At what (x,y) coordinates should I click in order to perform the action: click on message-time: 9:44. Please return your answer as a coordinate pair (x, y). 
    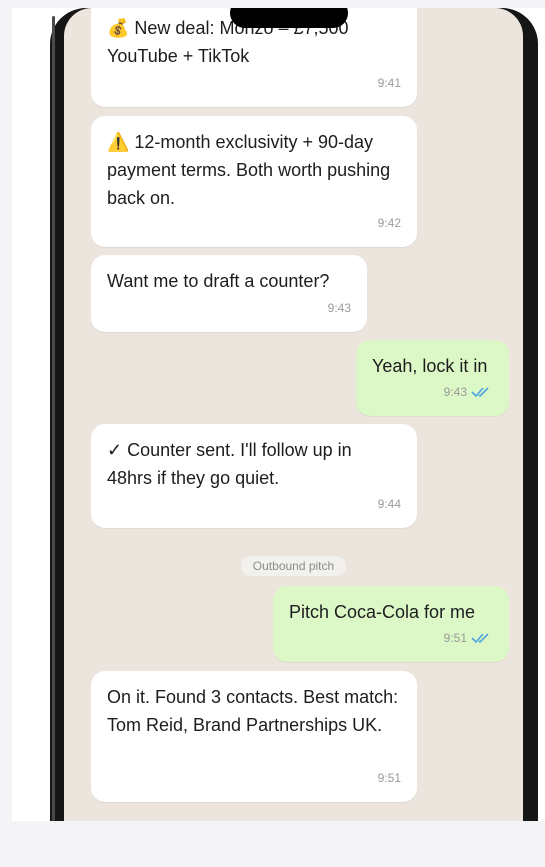
    Looking at the image, I should click on (389, 504).